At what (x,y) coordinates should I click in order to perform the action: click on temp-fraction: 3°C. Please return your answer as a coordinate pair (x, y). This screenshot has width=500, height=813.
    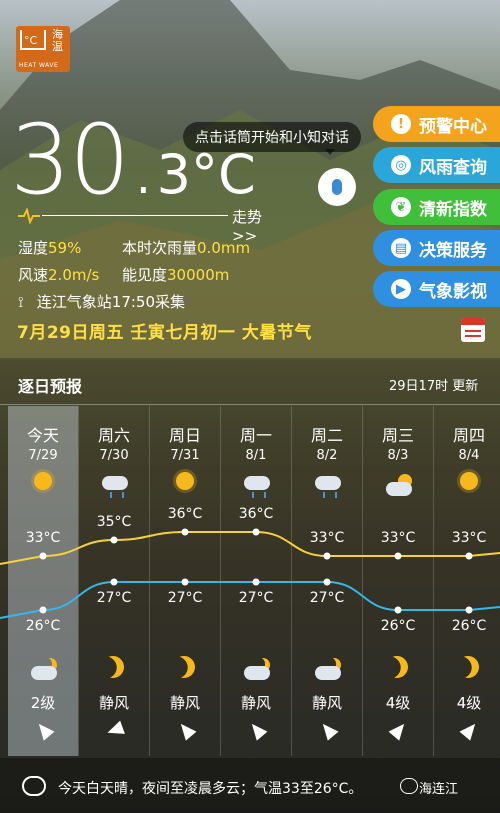
    Looking at the image, I should click on (206, 174).